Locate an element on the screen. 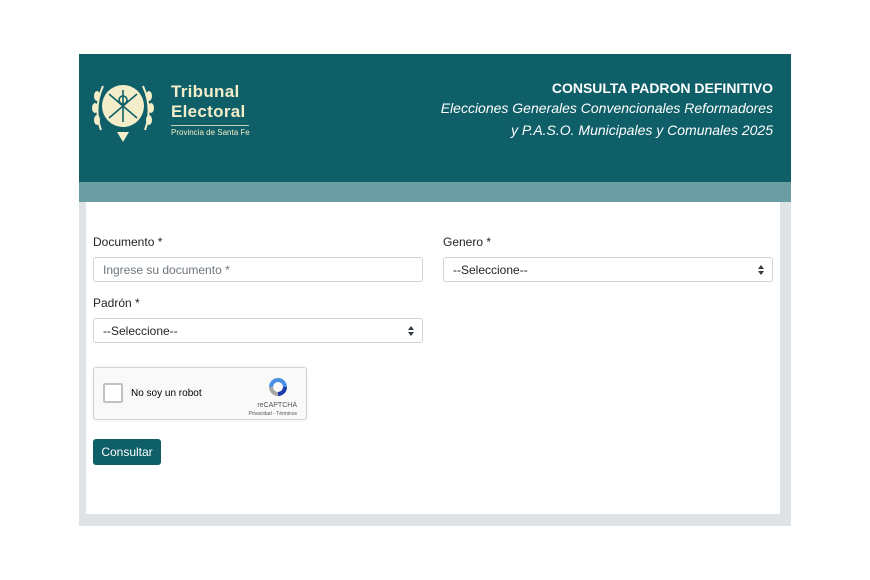  recaptcha-logo-icon is located at coordinates (278, 387).